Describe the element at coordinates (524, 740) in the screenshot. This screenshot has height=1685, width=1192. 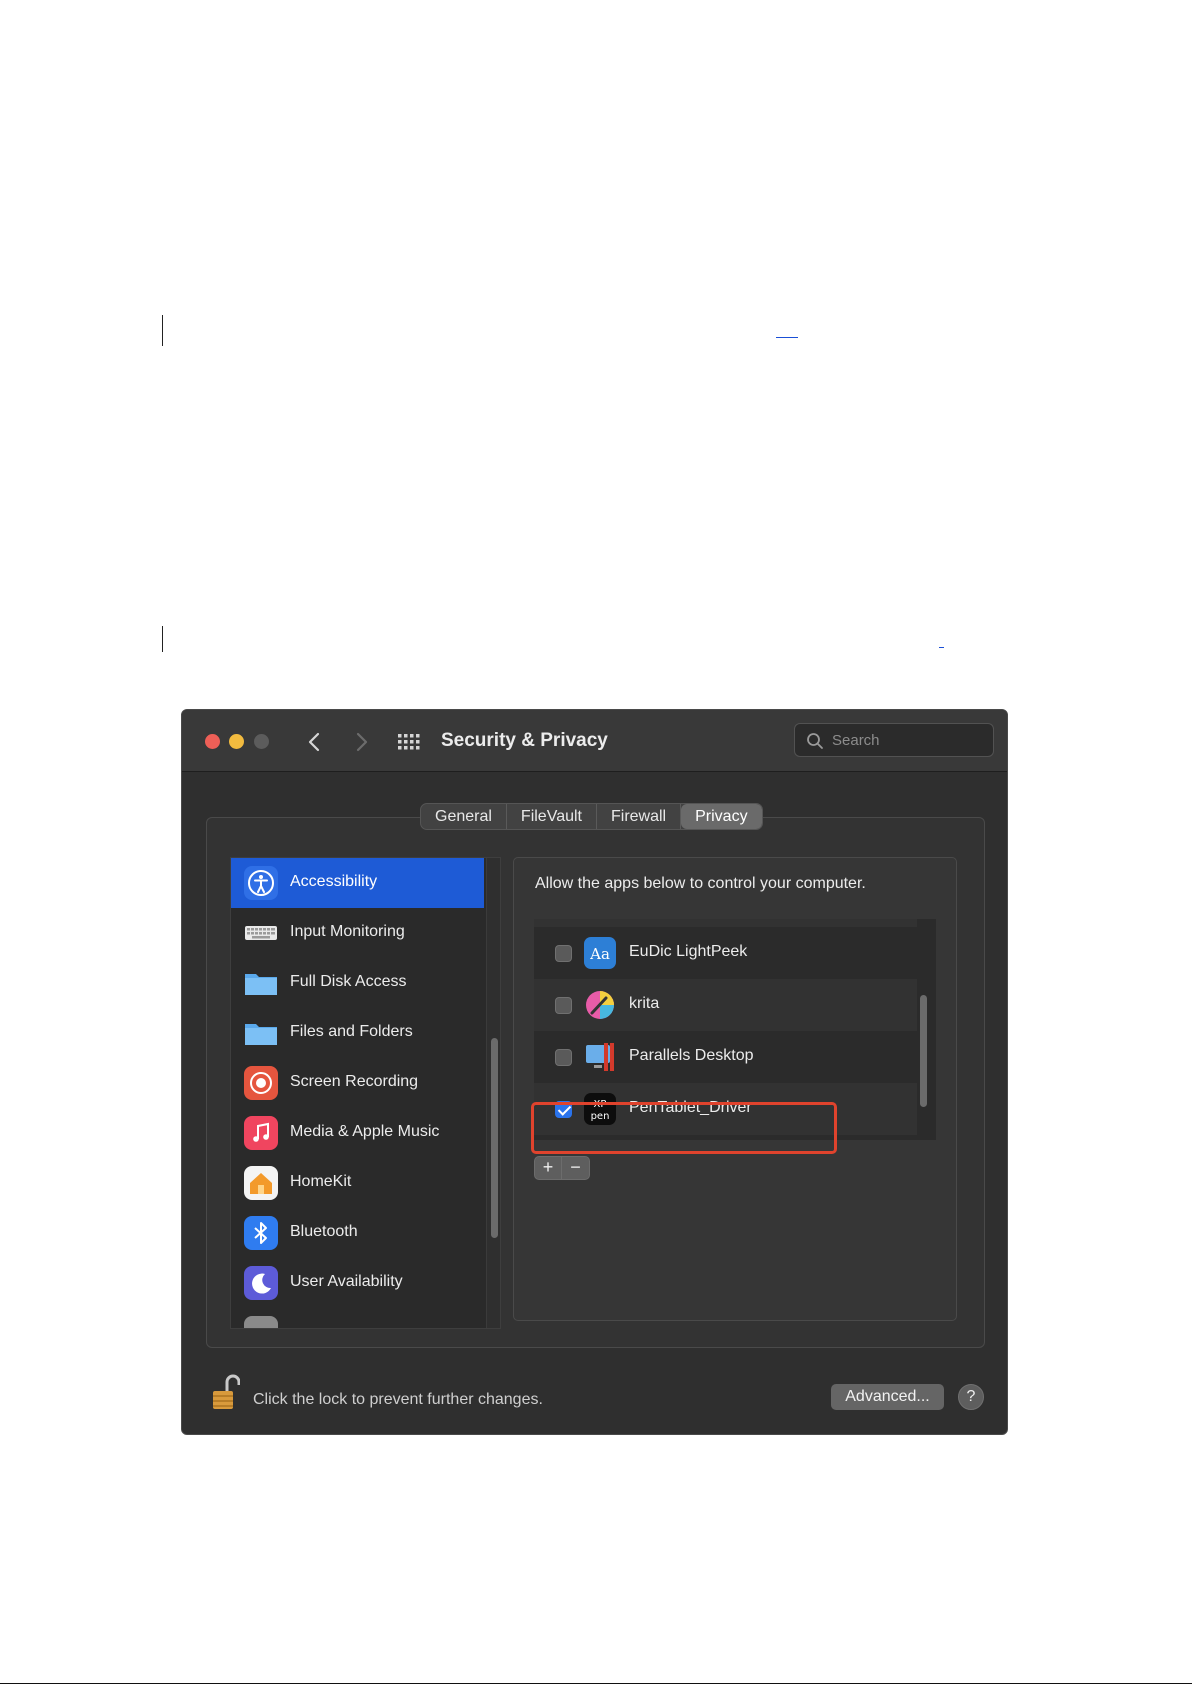
I see `window-title: Security & Privacy` at that location.